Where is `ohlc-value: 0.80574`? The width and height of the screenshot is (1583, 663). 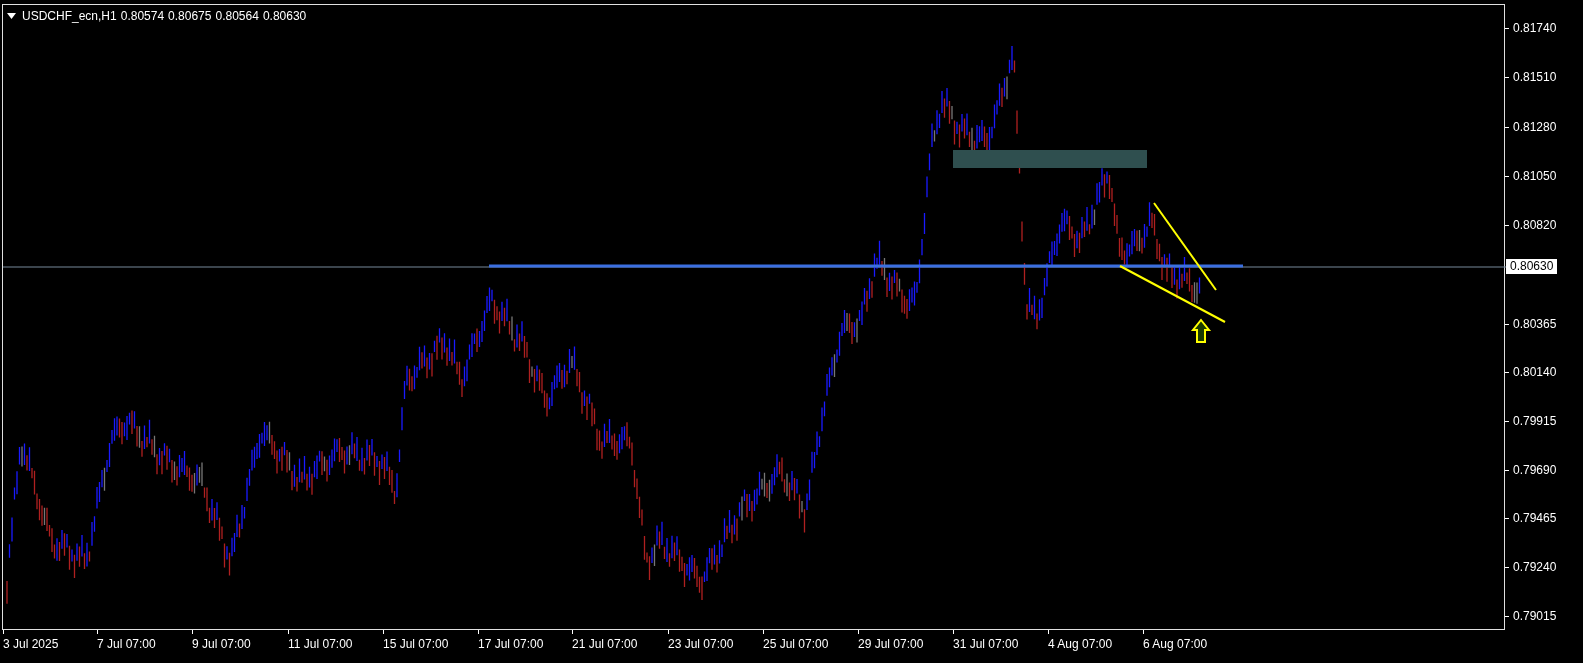 ohlc-value: 0.80574 is located at coordinates (142, 16).